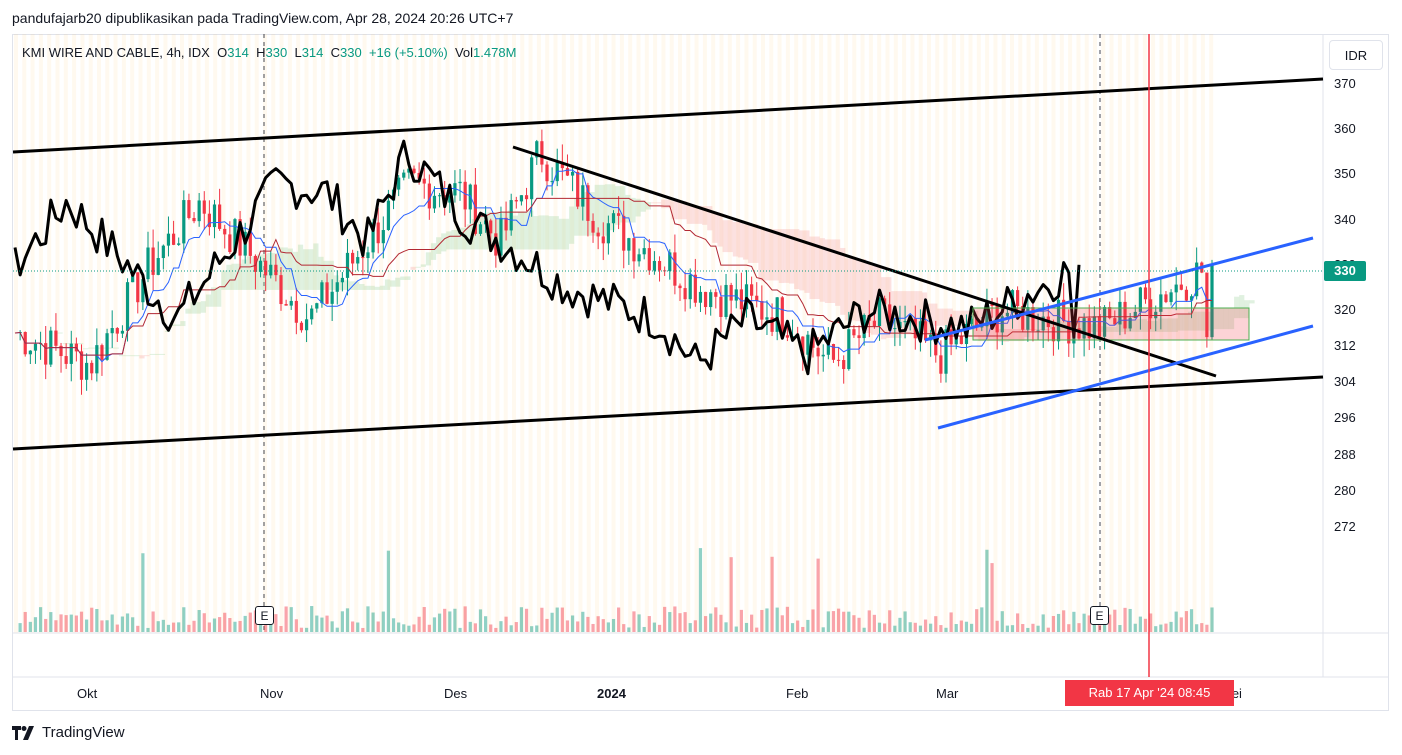 This screenshot has height=755, width=1402. Describe the element at coordinates (1356, 55) in the screenshot. I see `currency-button: IDR` at that location.